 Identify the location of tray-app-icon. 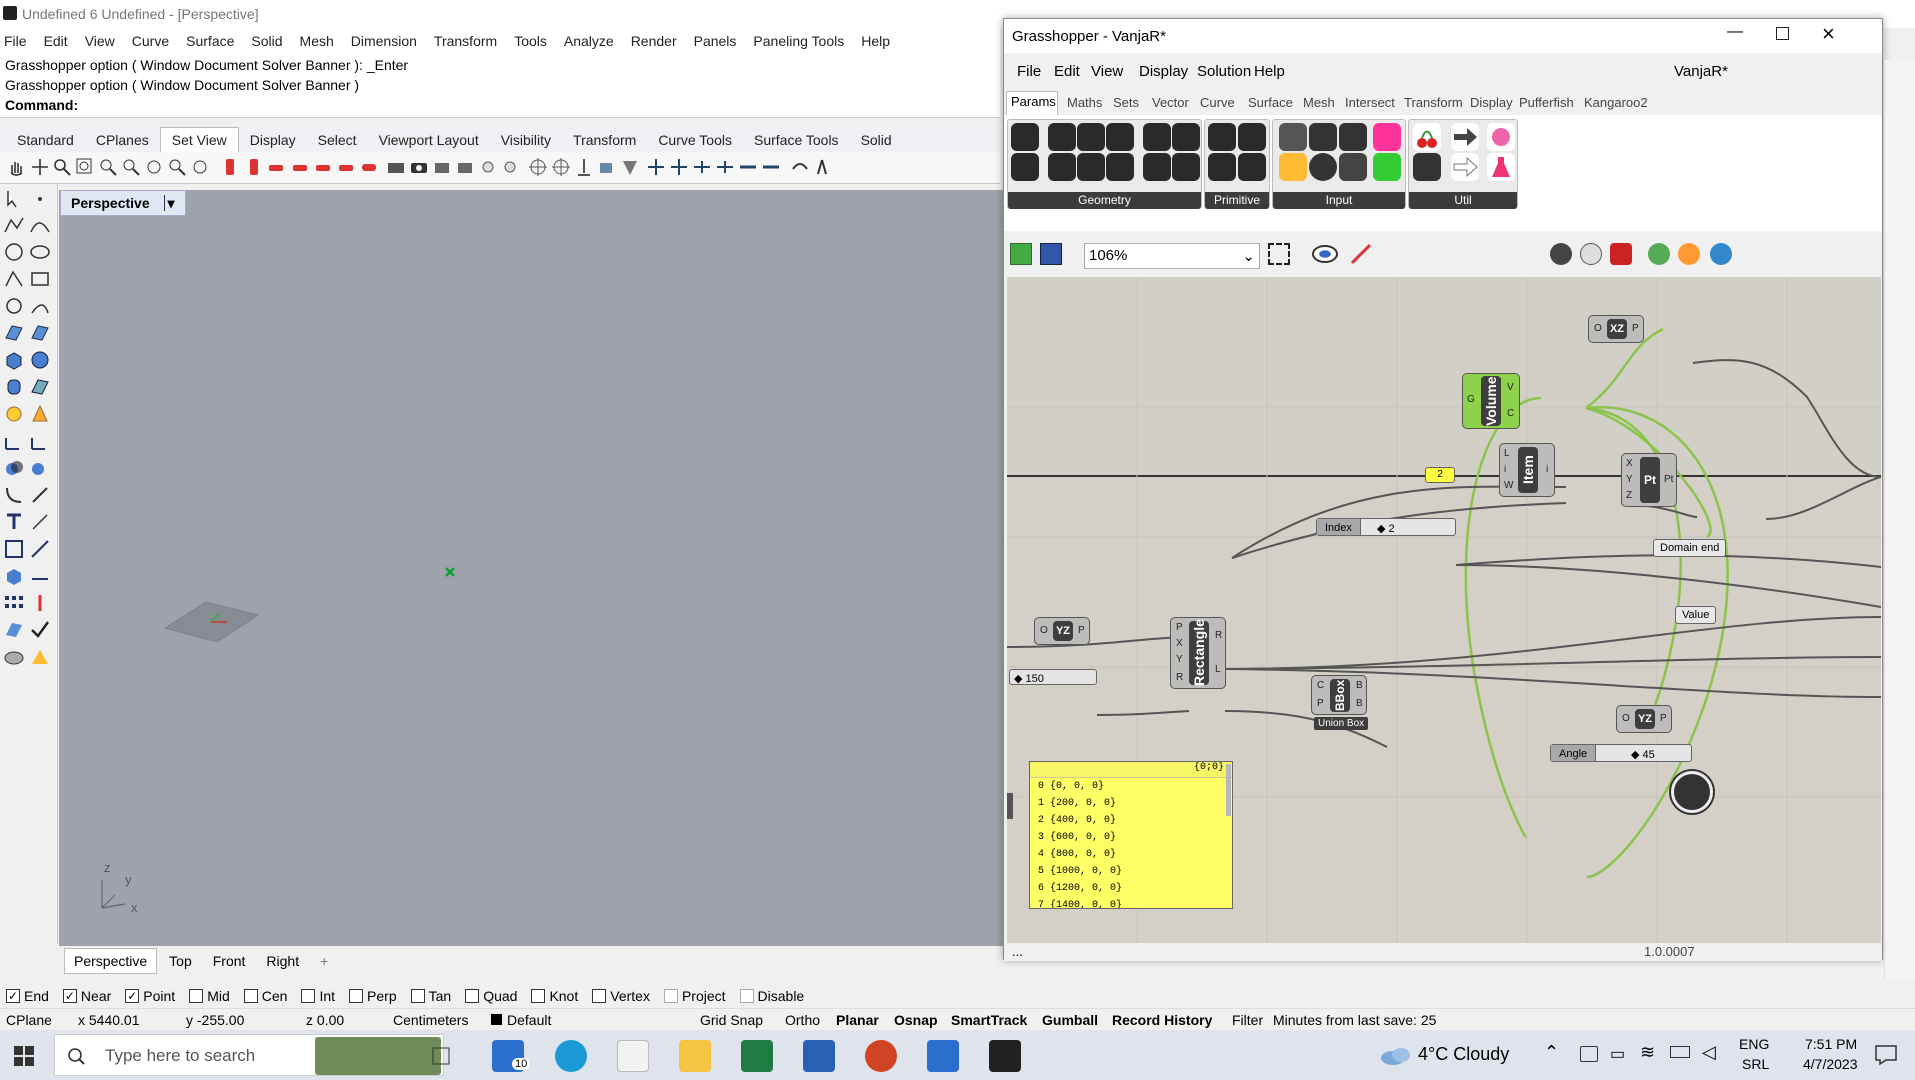
(1589, 1054).